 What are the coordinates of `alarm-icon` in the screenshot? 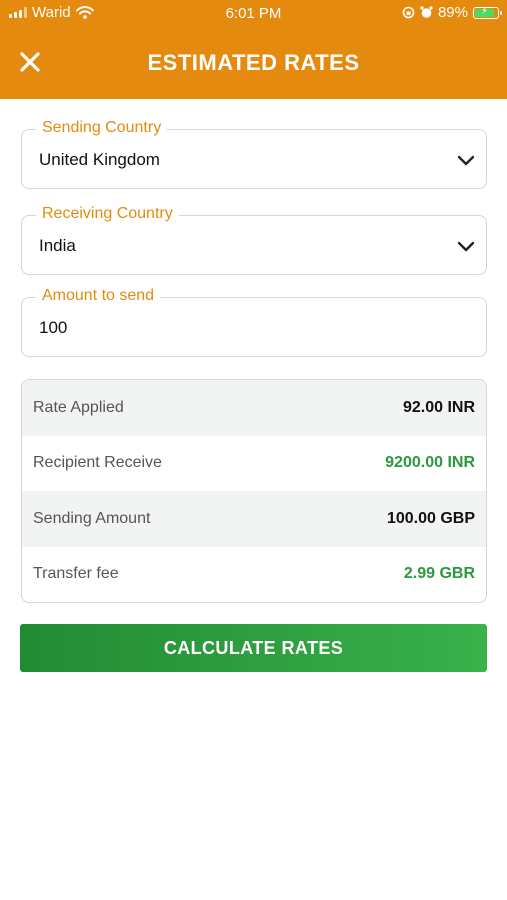 It's located at (426, 12).